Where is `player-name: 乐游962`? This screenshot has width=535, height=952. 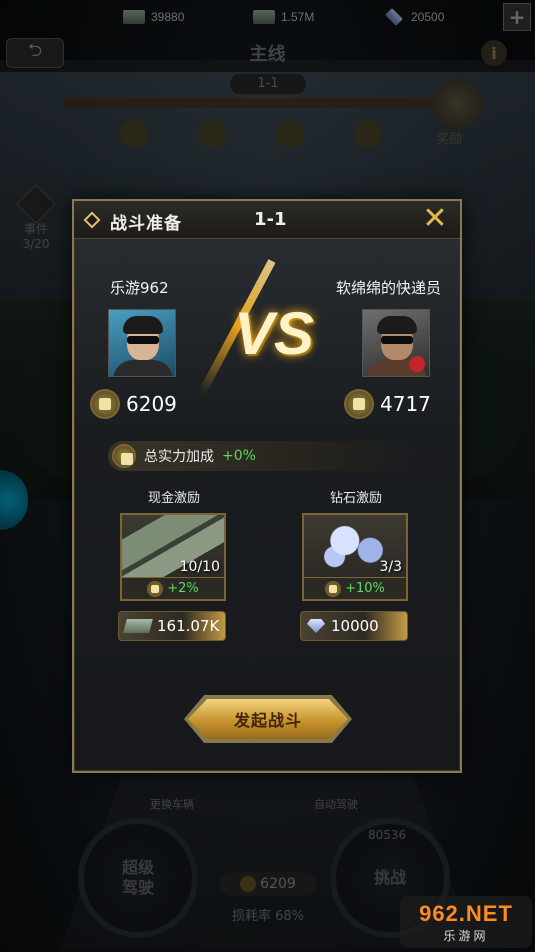
player-name: 乐游962 is located at coordinates (139, 288).